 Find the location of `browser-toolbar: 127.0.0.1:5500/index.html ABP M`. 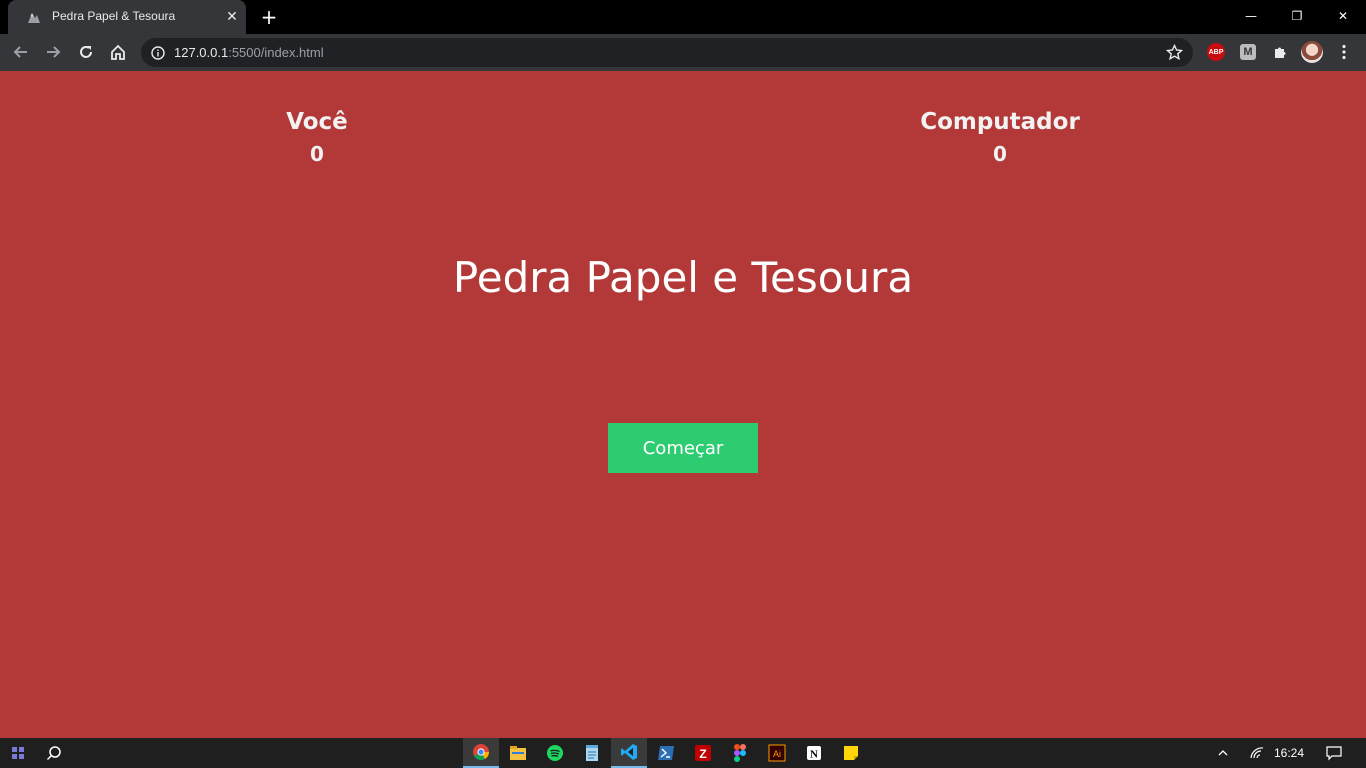

browser-toolbar: 127.0.0.1:5500/index.html ABP M is located at coordinates (683, 52).